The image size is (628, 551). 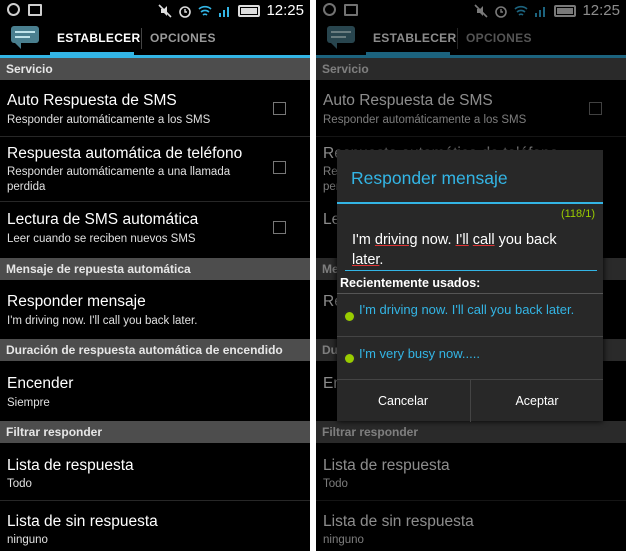 What do you see at coordinates (70, 465) in the screenshot?
I see `pref-title: Lista de respuesta` at bounding box center [70, 465].